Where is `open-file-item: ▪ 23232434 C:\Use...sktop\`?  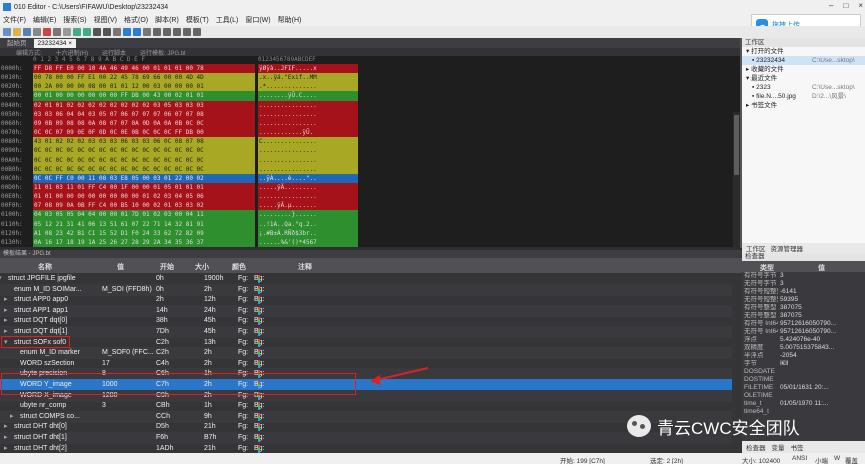
open-file-item: ▪ 23232434 C:\Use...sktop\ is located at coordinates (803, 60).